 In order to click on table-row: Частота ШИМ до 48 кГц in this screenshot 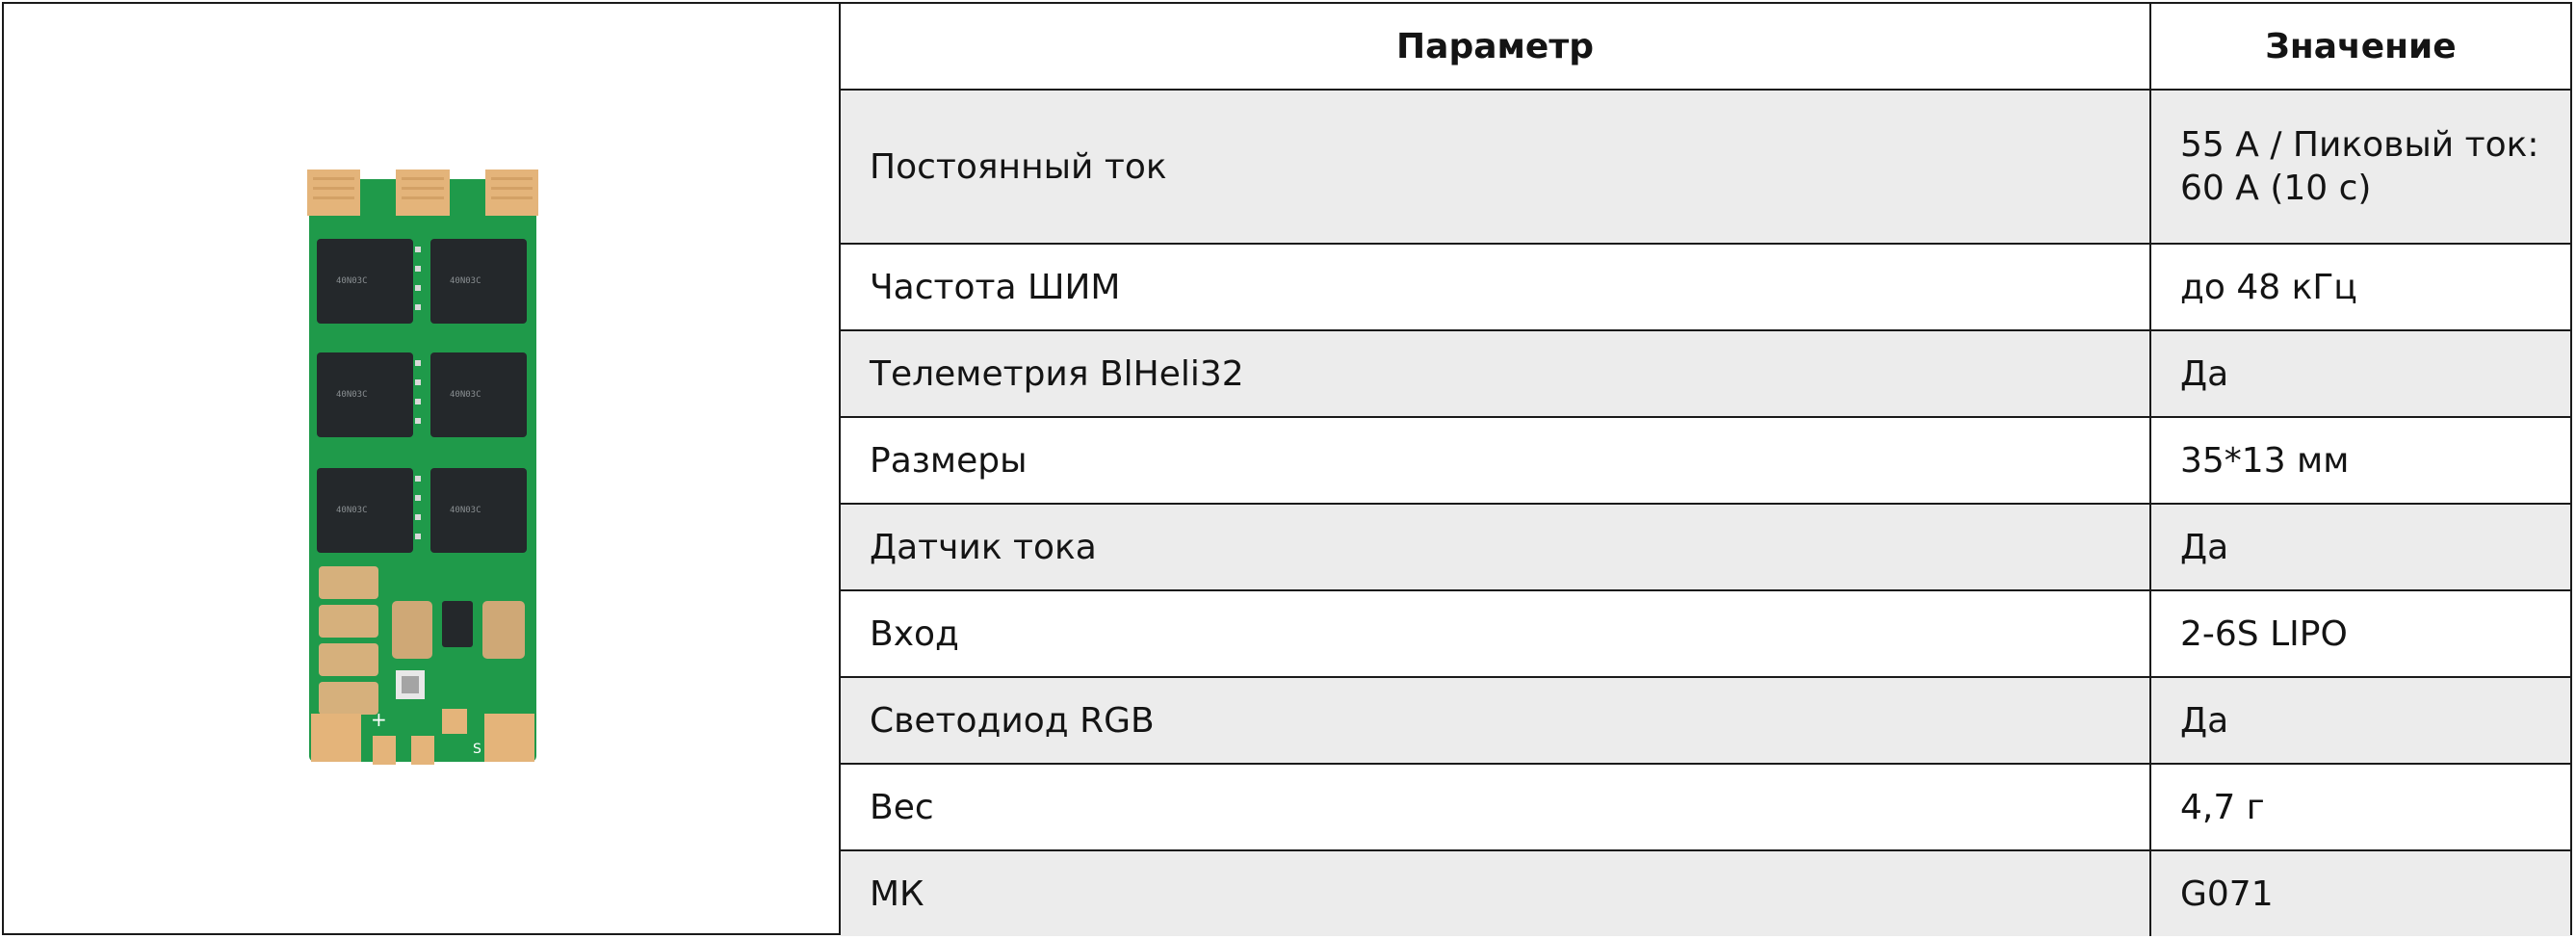, I will do `click(1705, 287)`.